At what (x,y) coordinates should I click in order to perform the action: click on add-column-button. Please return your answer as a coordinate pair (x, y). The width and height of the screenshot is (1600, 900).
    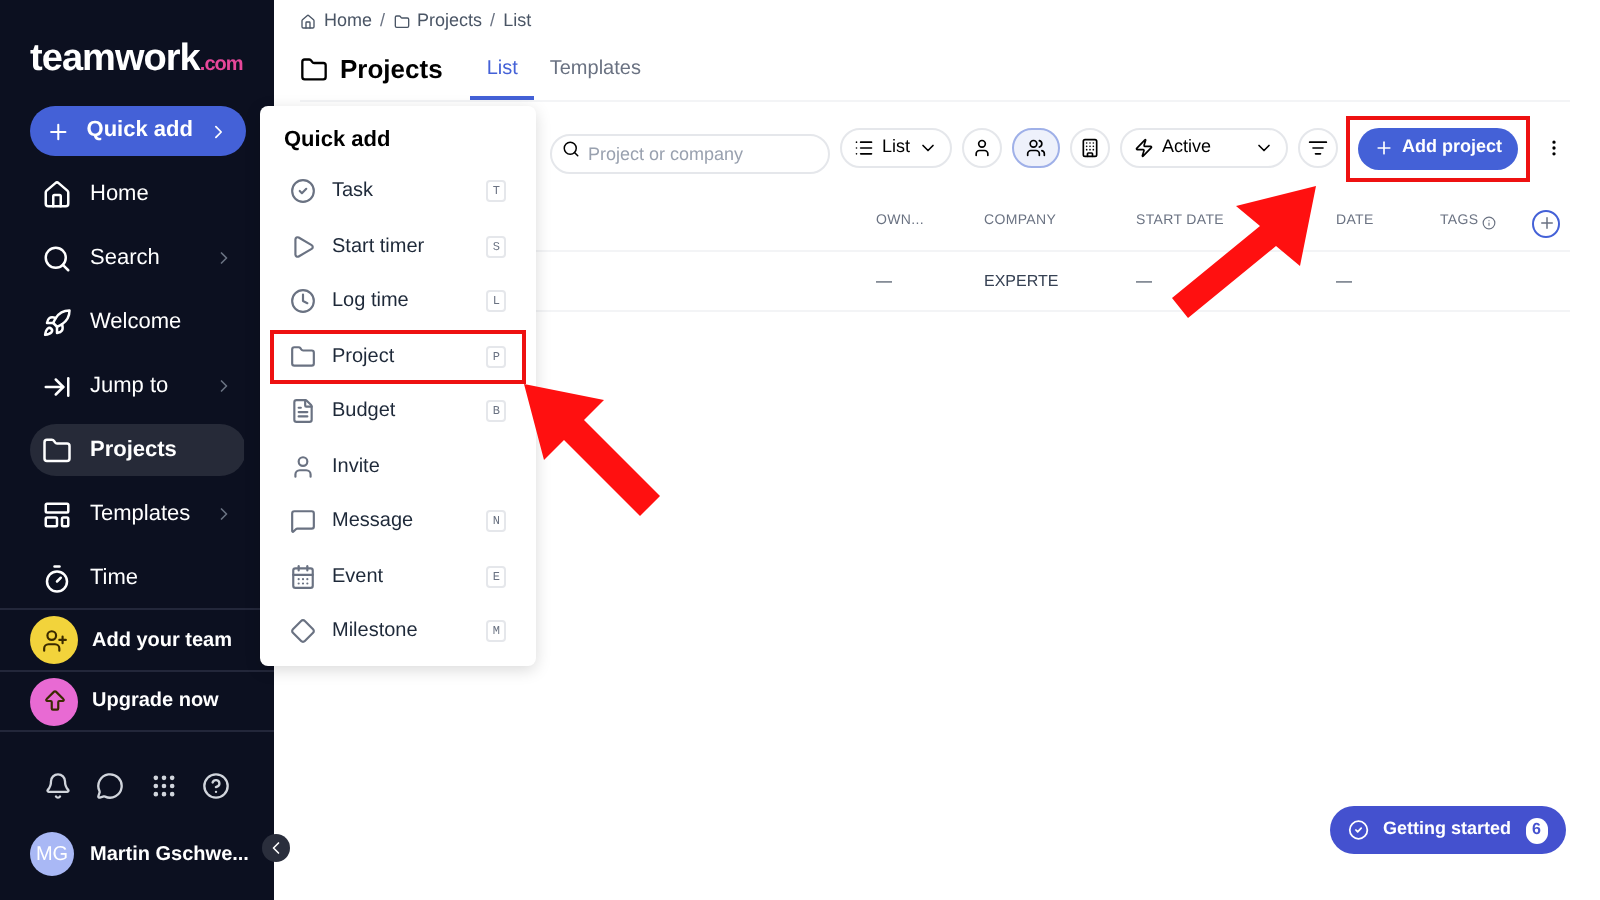
    Looking at the image, I should click on (1546, 223).